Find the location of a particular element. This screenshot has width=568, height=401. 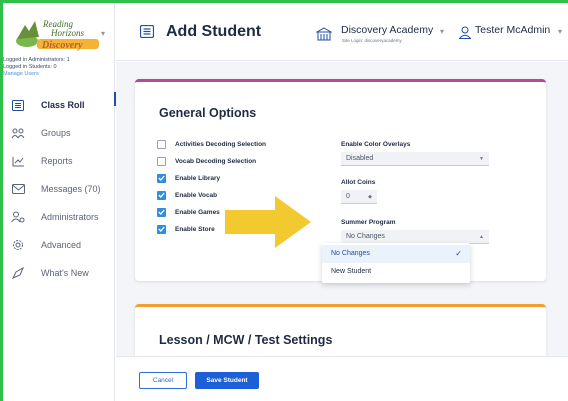

sidebar-item-reports: Reports is located at coordinates (59, 161).